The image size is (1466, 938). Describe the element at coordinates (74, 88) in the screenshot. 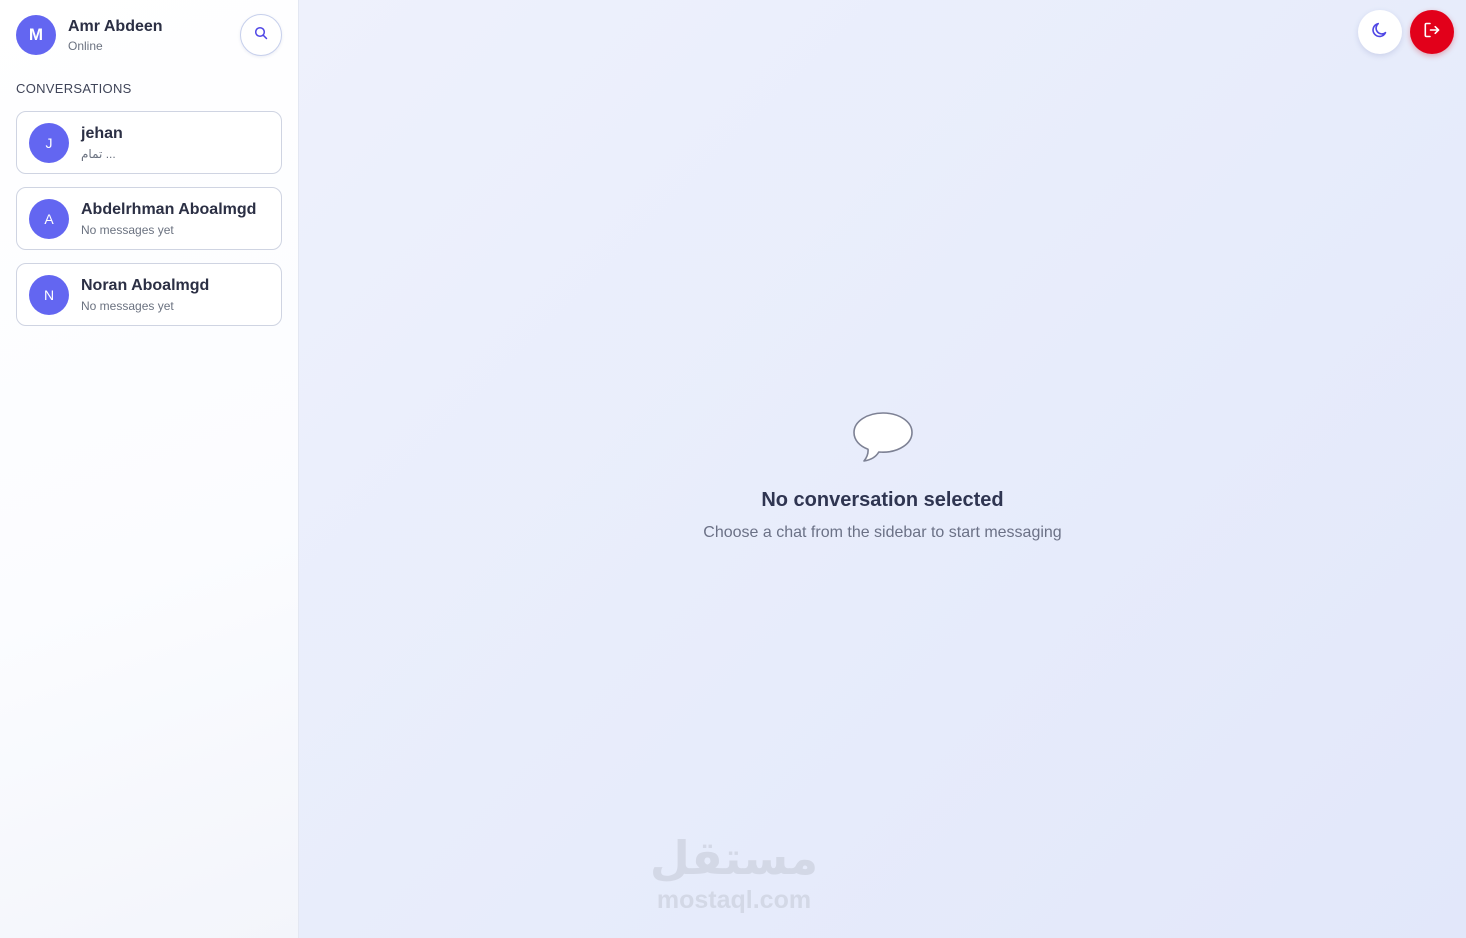

I see `conversations-heading: CONVERSATIONS` at that location.